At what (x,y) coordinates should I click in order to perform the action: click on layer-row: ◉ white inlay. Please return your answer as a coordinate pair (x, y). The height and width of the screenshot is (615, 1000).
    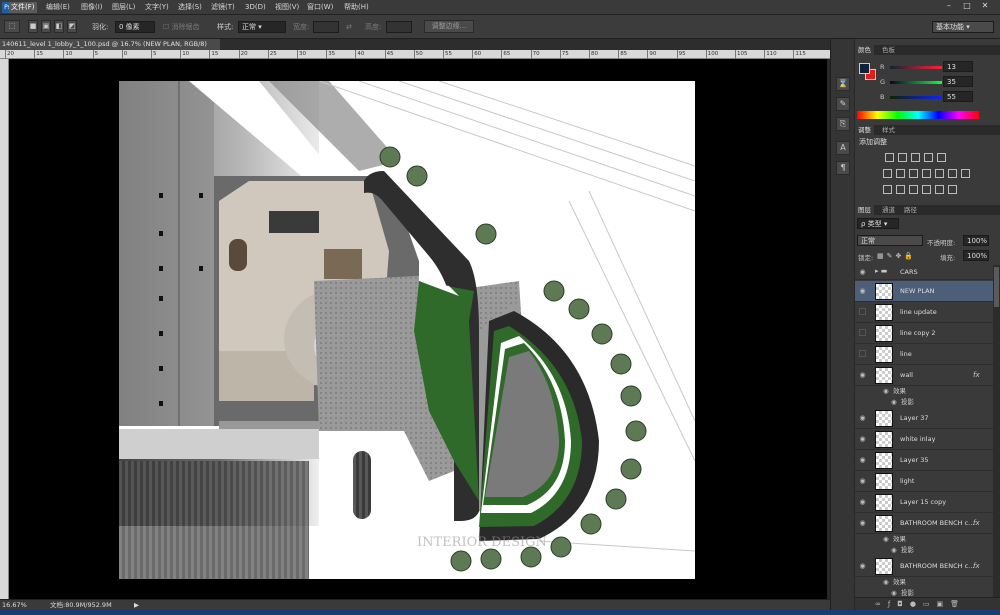
    Looking at the image, I should click on (924, 439).